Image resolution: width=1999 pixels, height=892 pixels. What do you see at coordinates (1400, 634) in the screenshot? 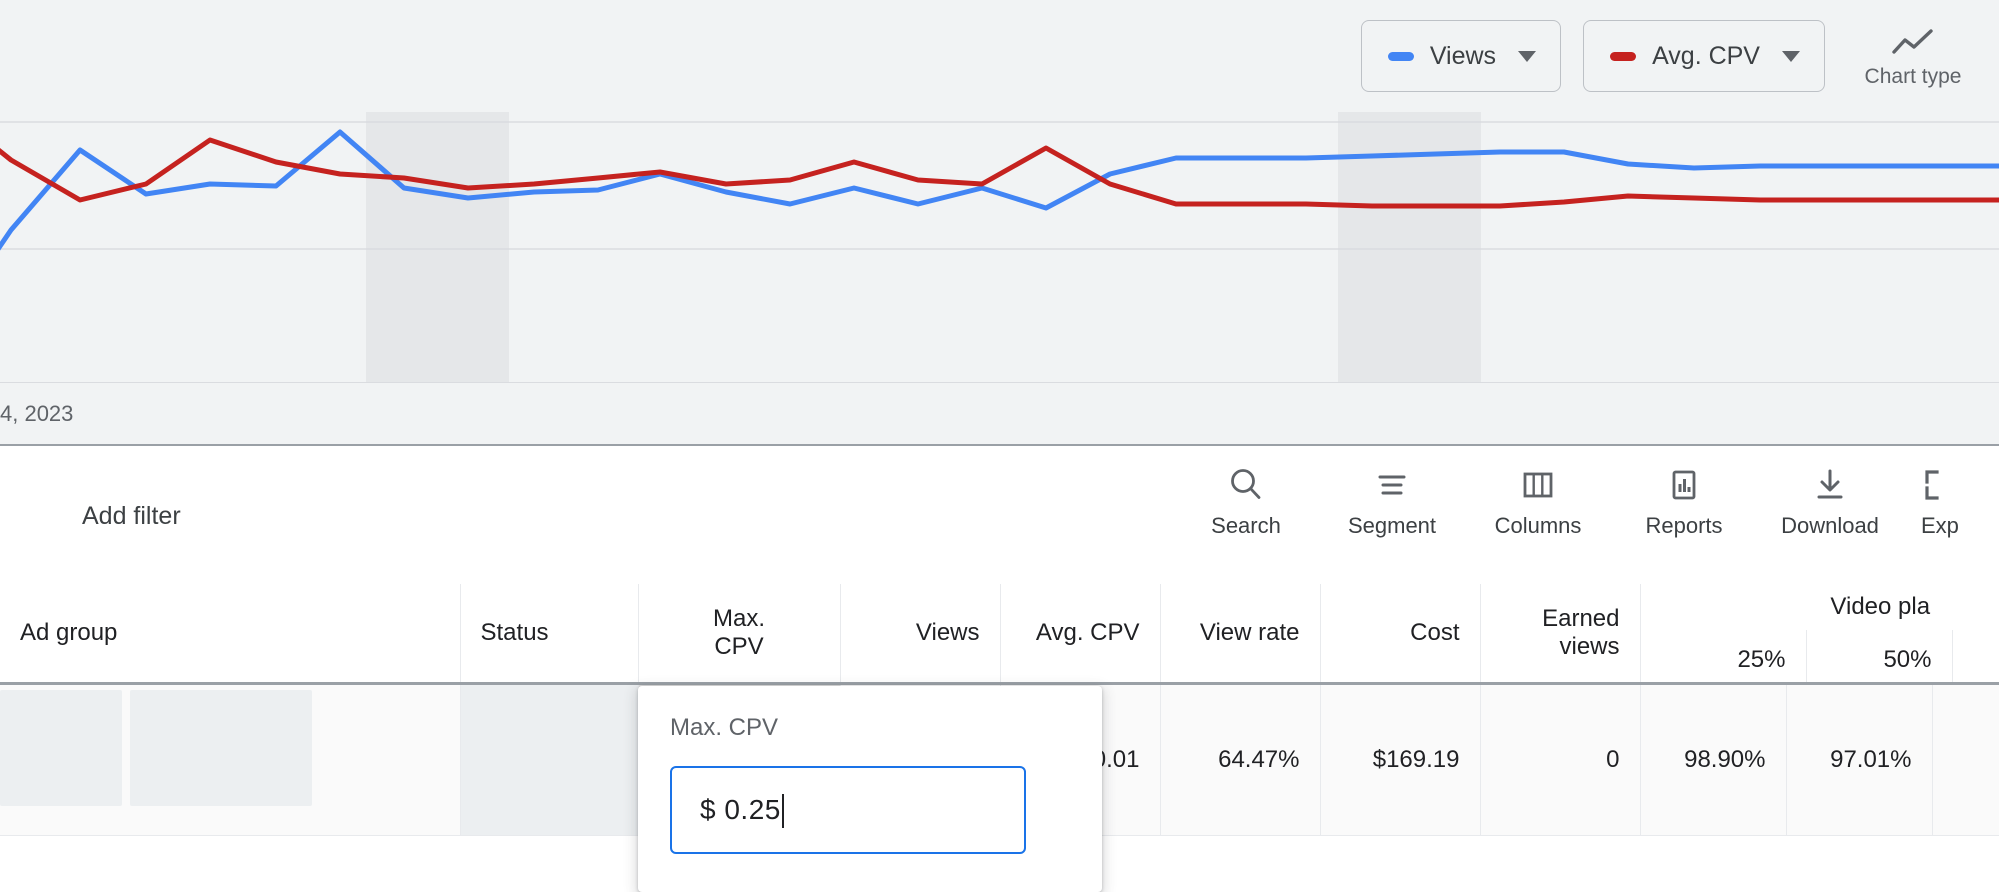
I see `col-header-cost: Cost` at bounding box center [1400, 634].